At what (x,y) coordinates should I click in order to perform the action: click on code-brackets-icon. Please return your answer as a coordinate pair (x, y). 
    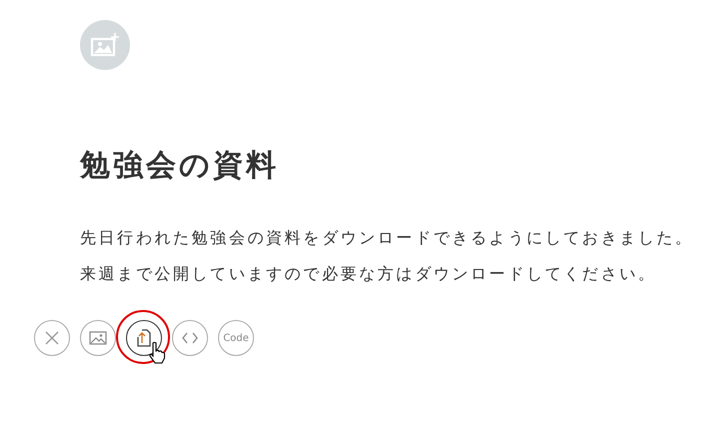
    Looking at the image, I should click on (190, 338).